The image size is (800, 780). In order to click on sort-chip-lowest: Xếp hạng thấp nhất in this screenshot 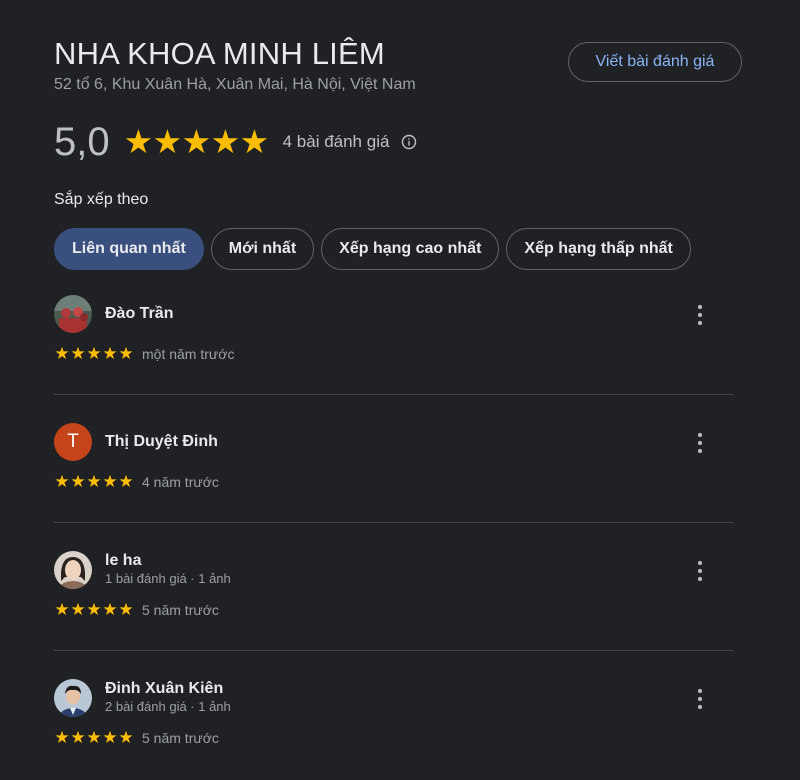, I will do `click(598, 249)`.